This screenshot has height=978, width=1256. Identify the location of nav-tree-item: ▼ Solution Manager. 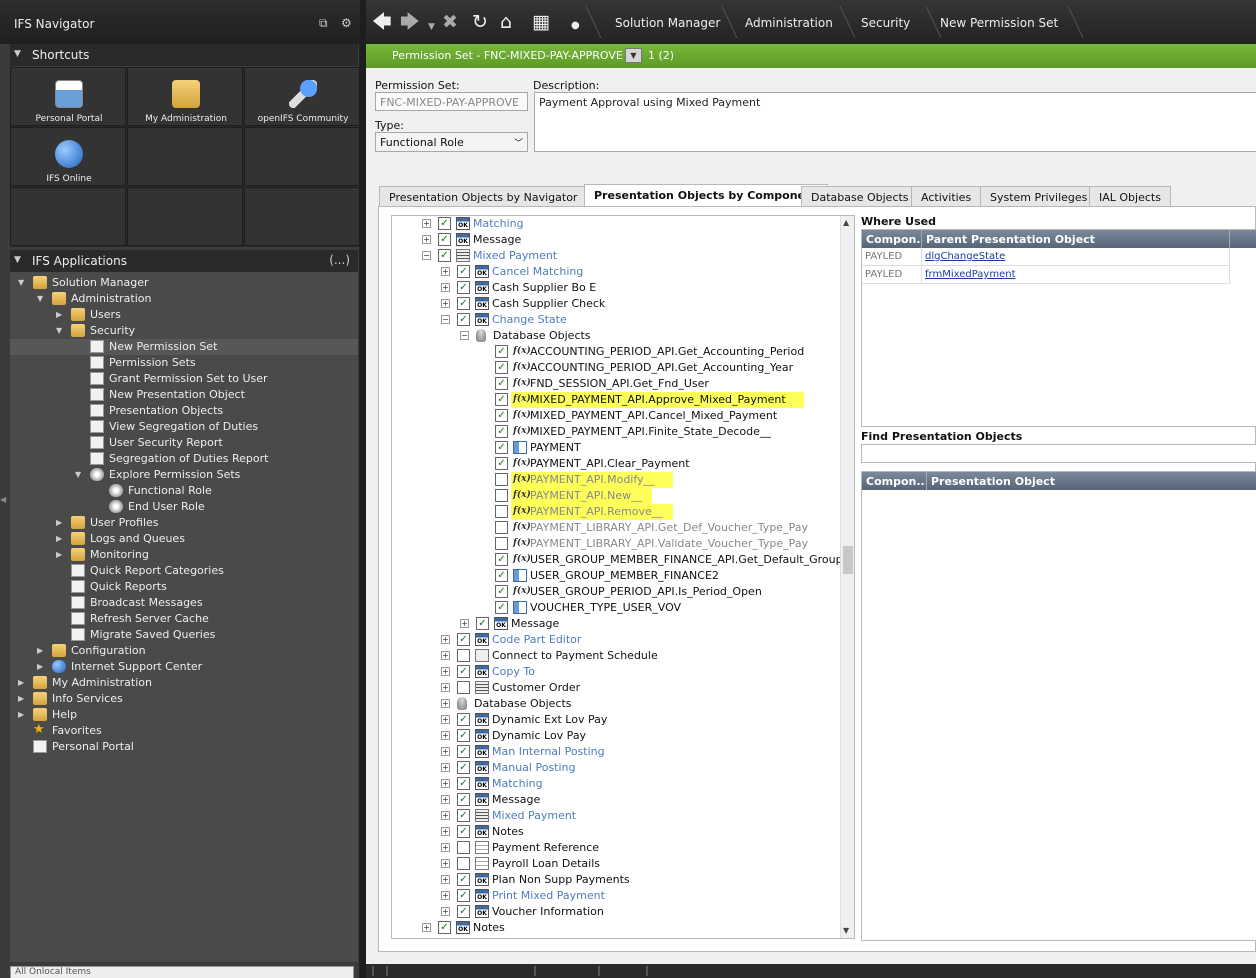
(184, 283).